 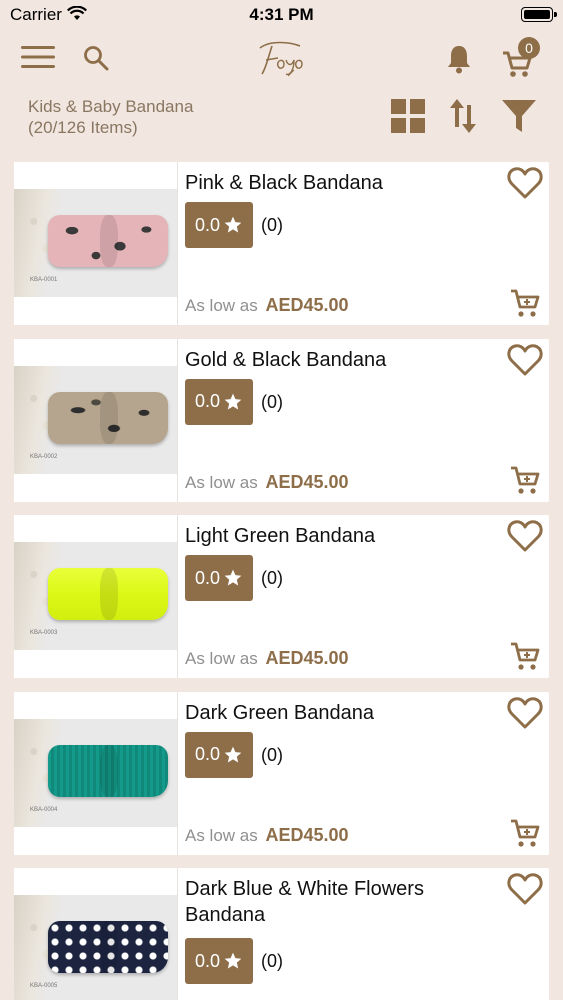 What do you see at coordinates (340, 360) in the screenshot?
I see `product-name: Gold & Black Bandana` at bounding box center [340, 360].